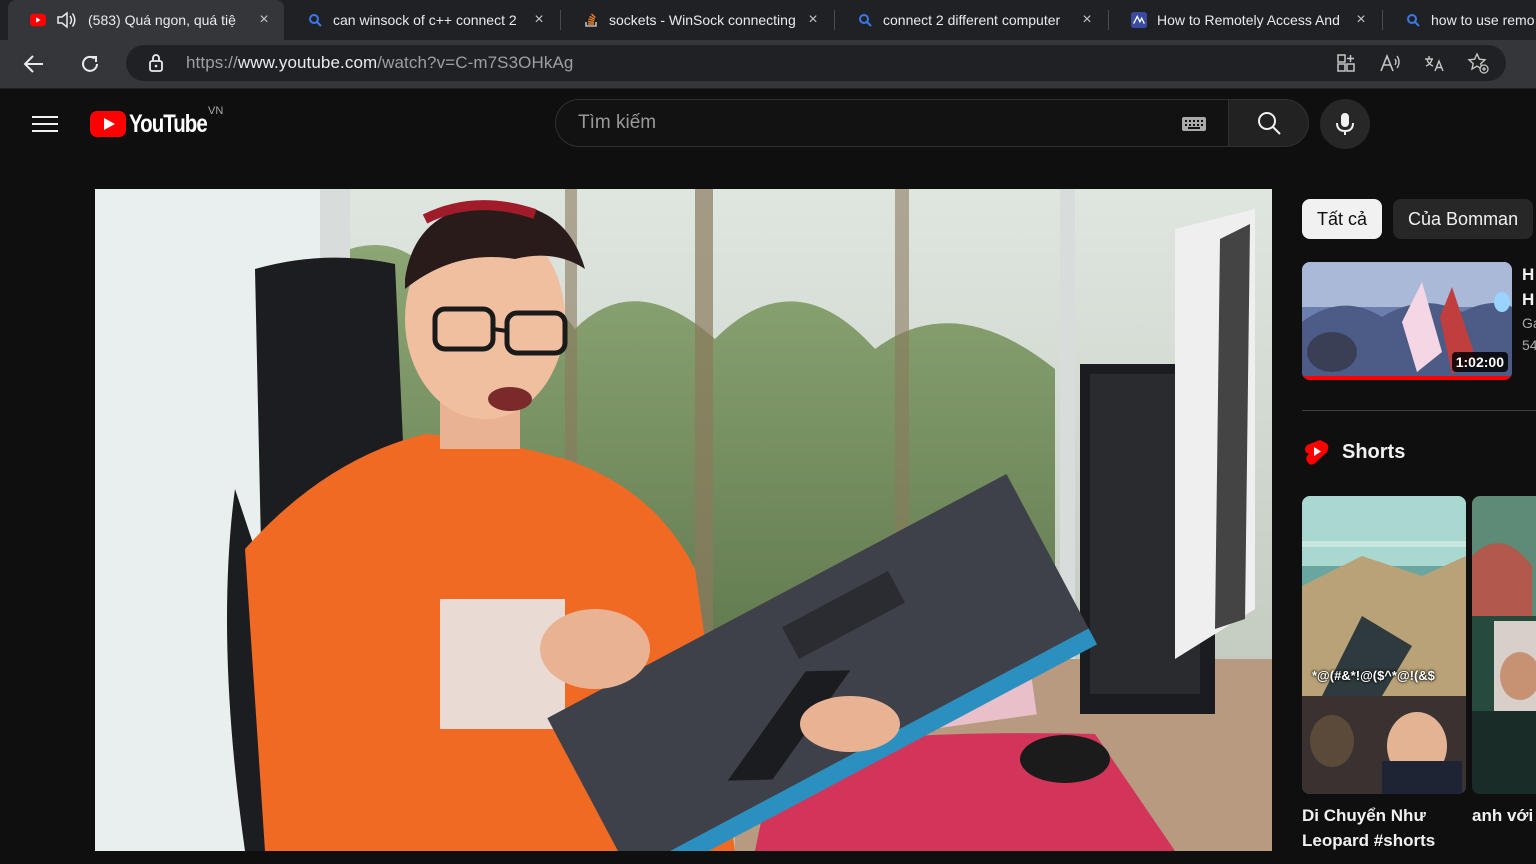 The image size is (1536, 864). What do you see at coordinates (1248, 20) in the screenshot?
I see `tab-title: How to Remotely Access And` at bounding box center [1248, 20].